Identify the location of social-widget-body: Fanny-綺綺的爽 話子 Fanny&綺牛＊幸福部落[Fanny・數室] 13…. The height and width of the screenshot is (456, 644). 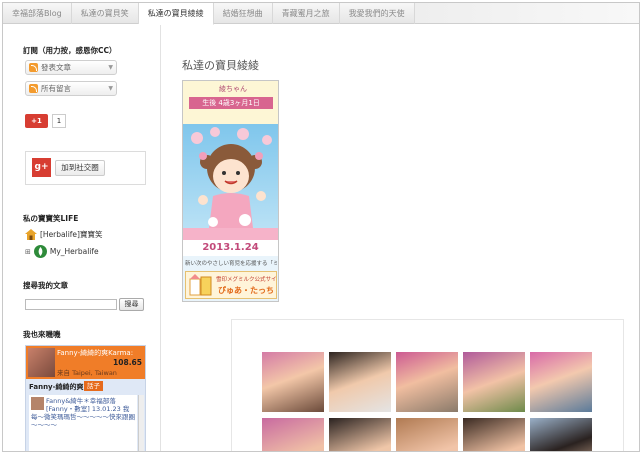
(85, 415).